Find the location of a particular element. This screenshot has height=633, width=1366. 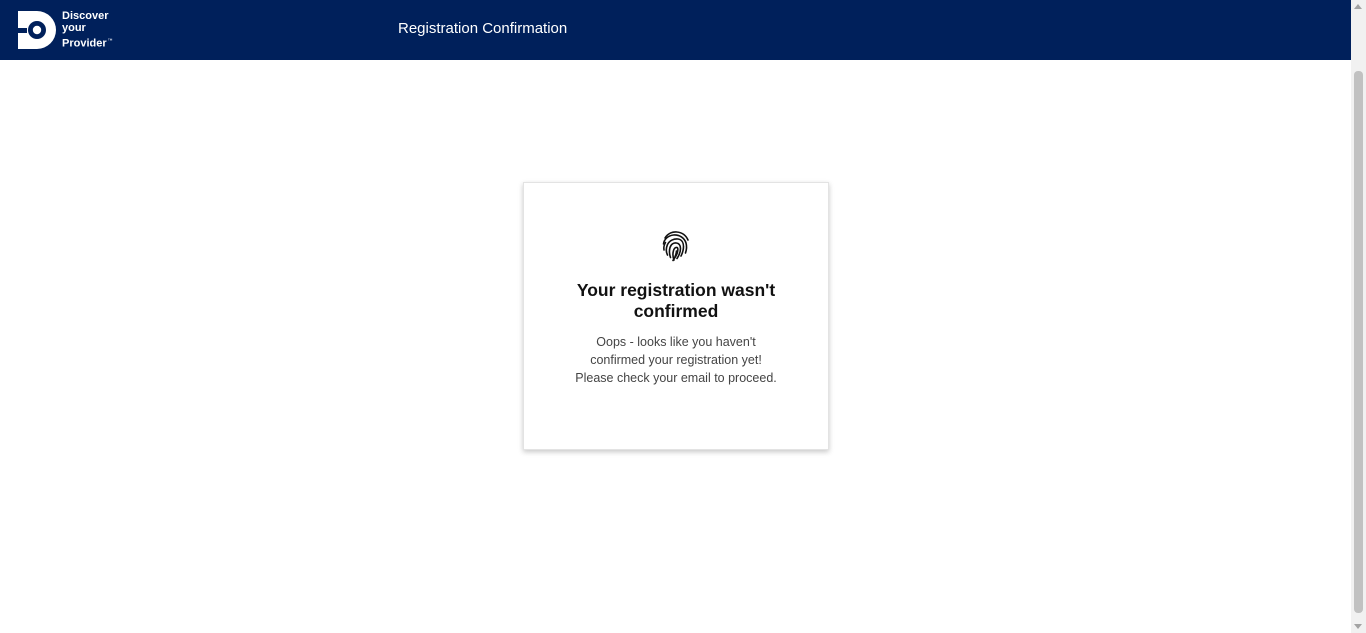

discover-your-provider-logo-icon is located at coordinates (37, 30).